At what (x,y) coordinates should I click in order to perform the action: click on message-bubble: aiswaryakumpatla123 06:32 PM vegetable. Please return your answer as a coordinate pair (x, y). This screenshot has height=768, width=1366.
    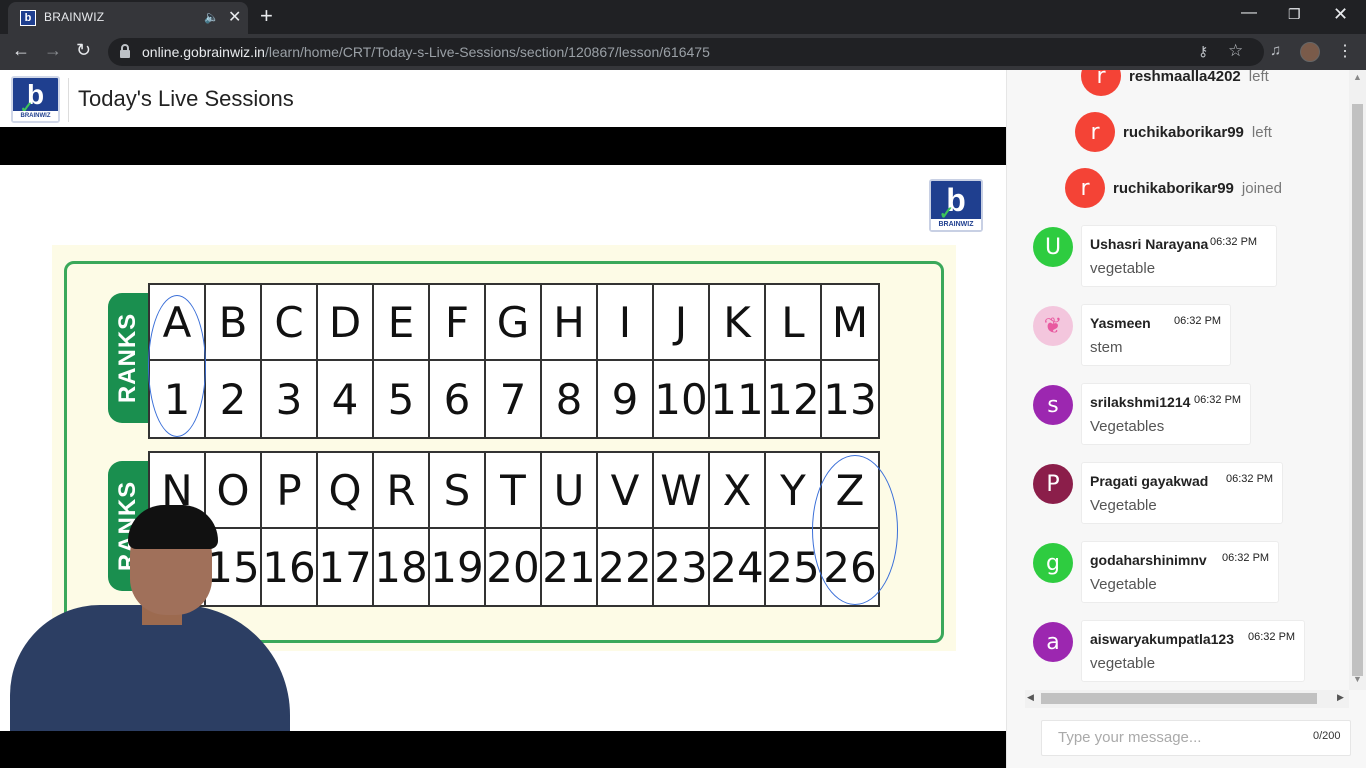
    Looking at the image, I should click on (1193, 651).